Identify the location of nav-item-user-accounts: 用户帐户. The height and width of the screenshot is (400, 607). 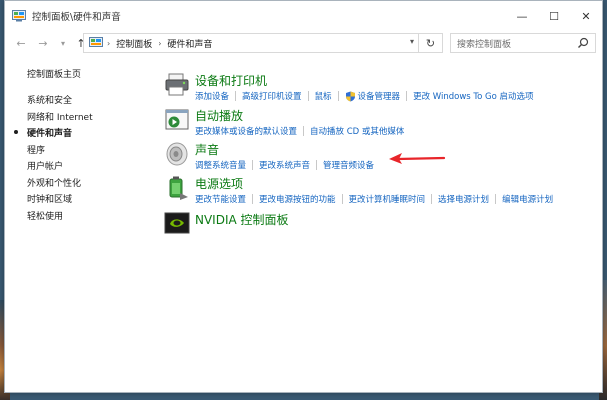
(60, 167).